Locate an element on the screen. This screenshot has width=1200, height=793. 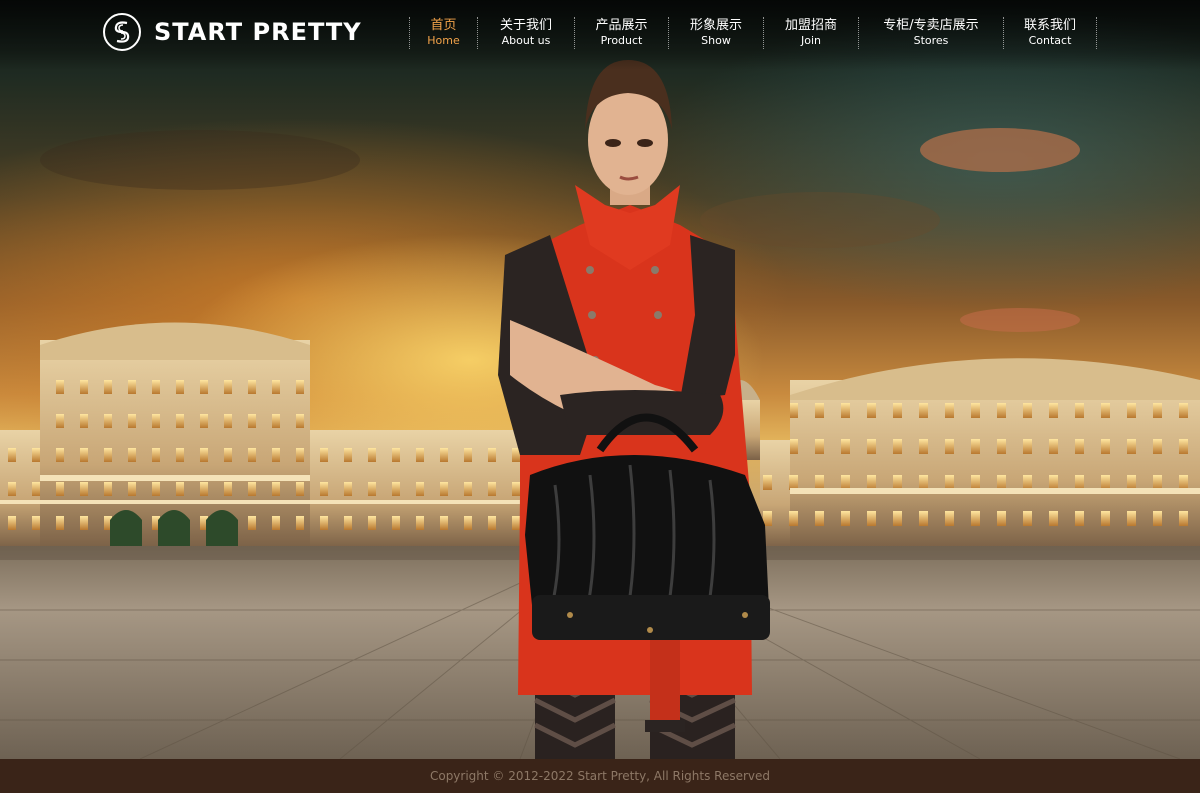
nav-item-en-label: Join is located at coordinates (810, 40).